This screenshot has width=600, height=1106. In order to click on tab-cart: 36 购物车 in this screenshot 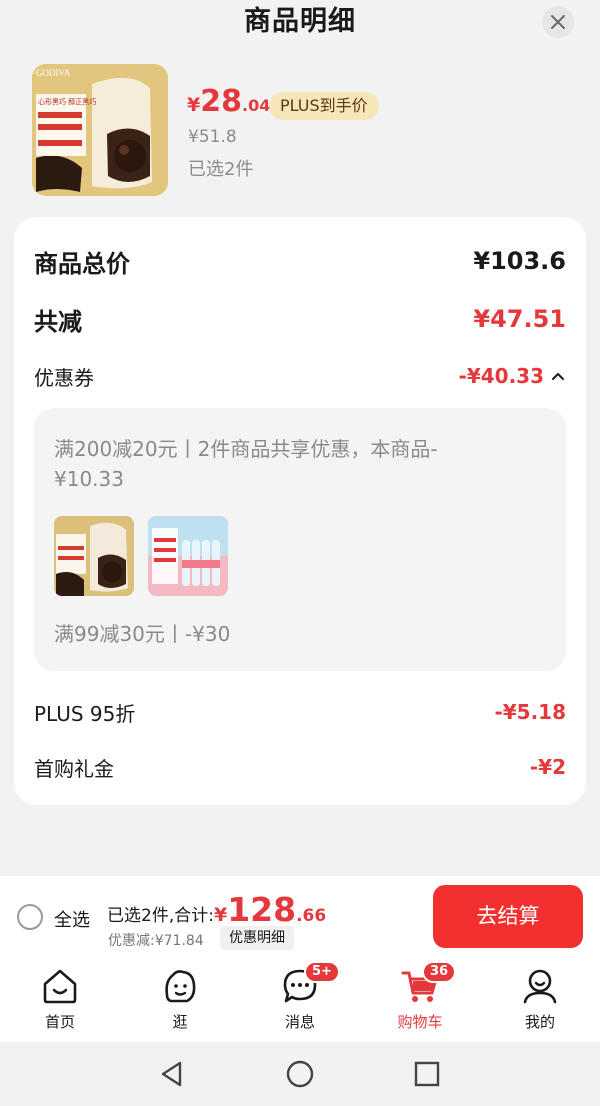, I will do `click(420, 1000)`.